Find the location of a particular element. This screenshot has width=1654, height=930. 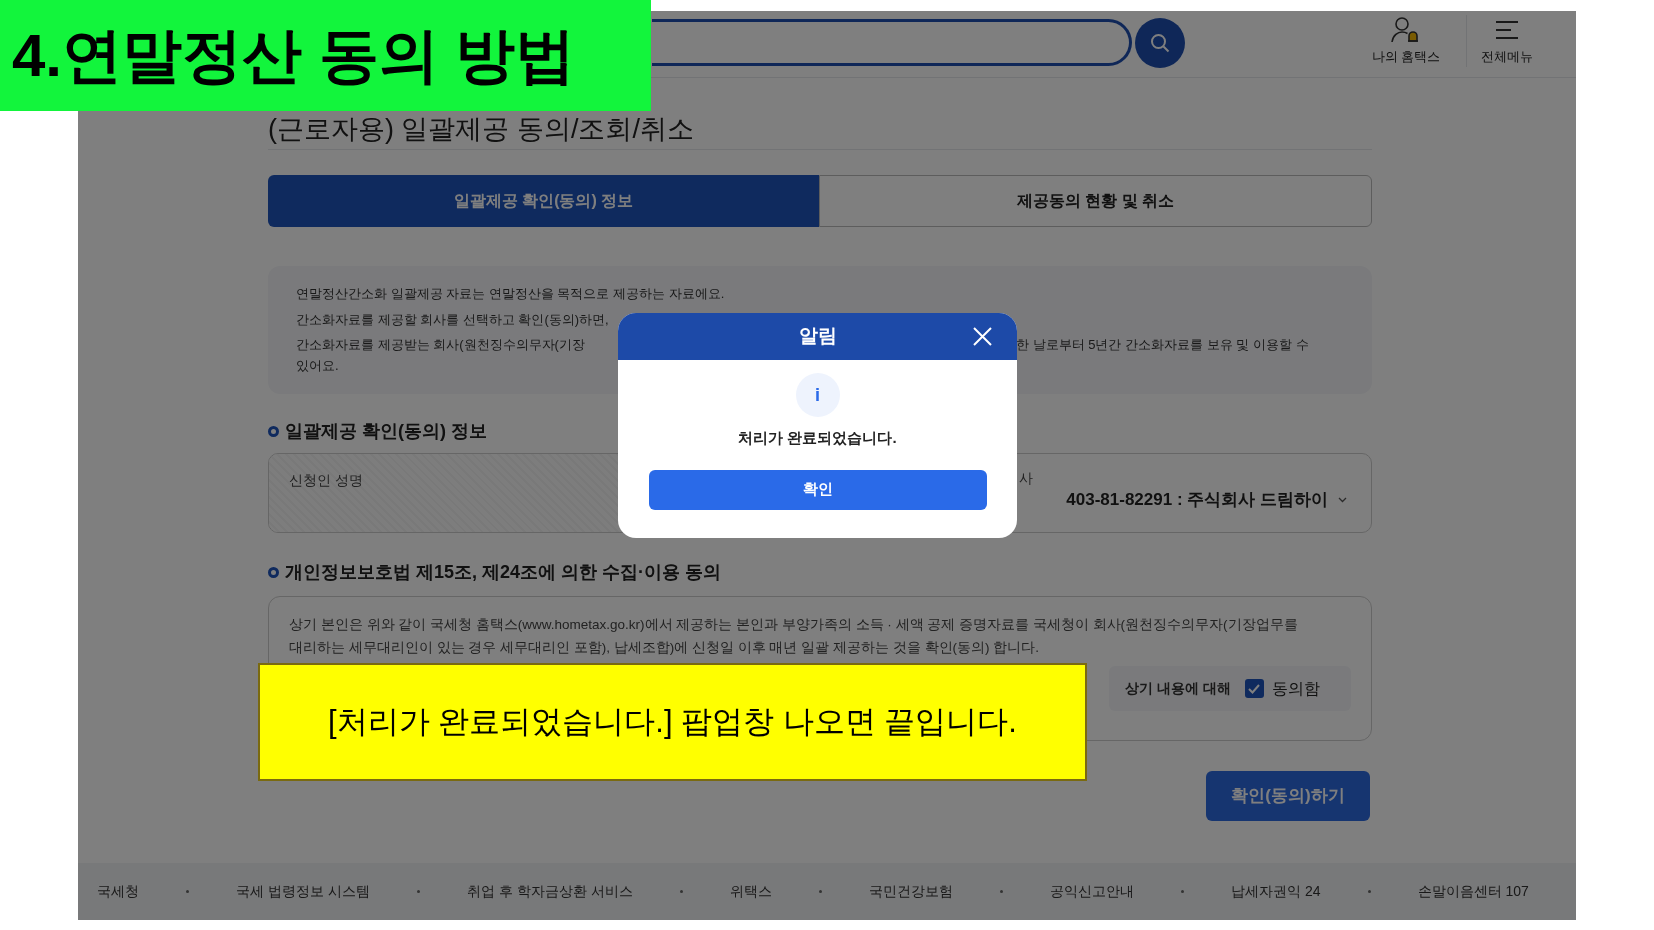

search-icon is located at coordinates (1160, 43).